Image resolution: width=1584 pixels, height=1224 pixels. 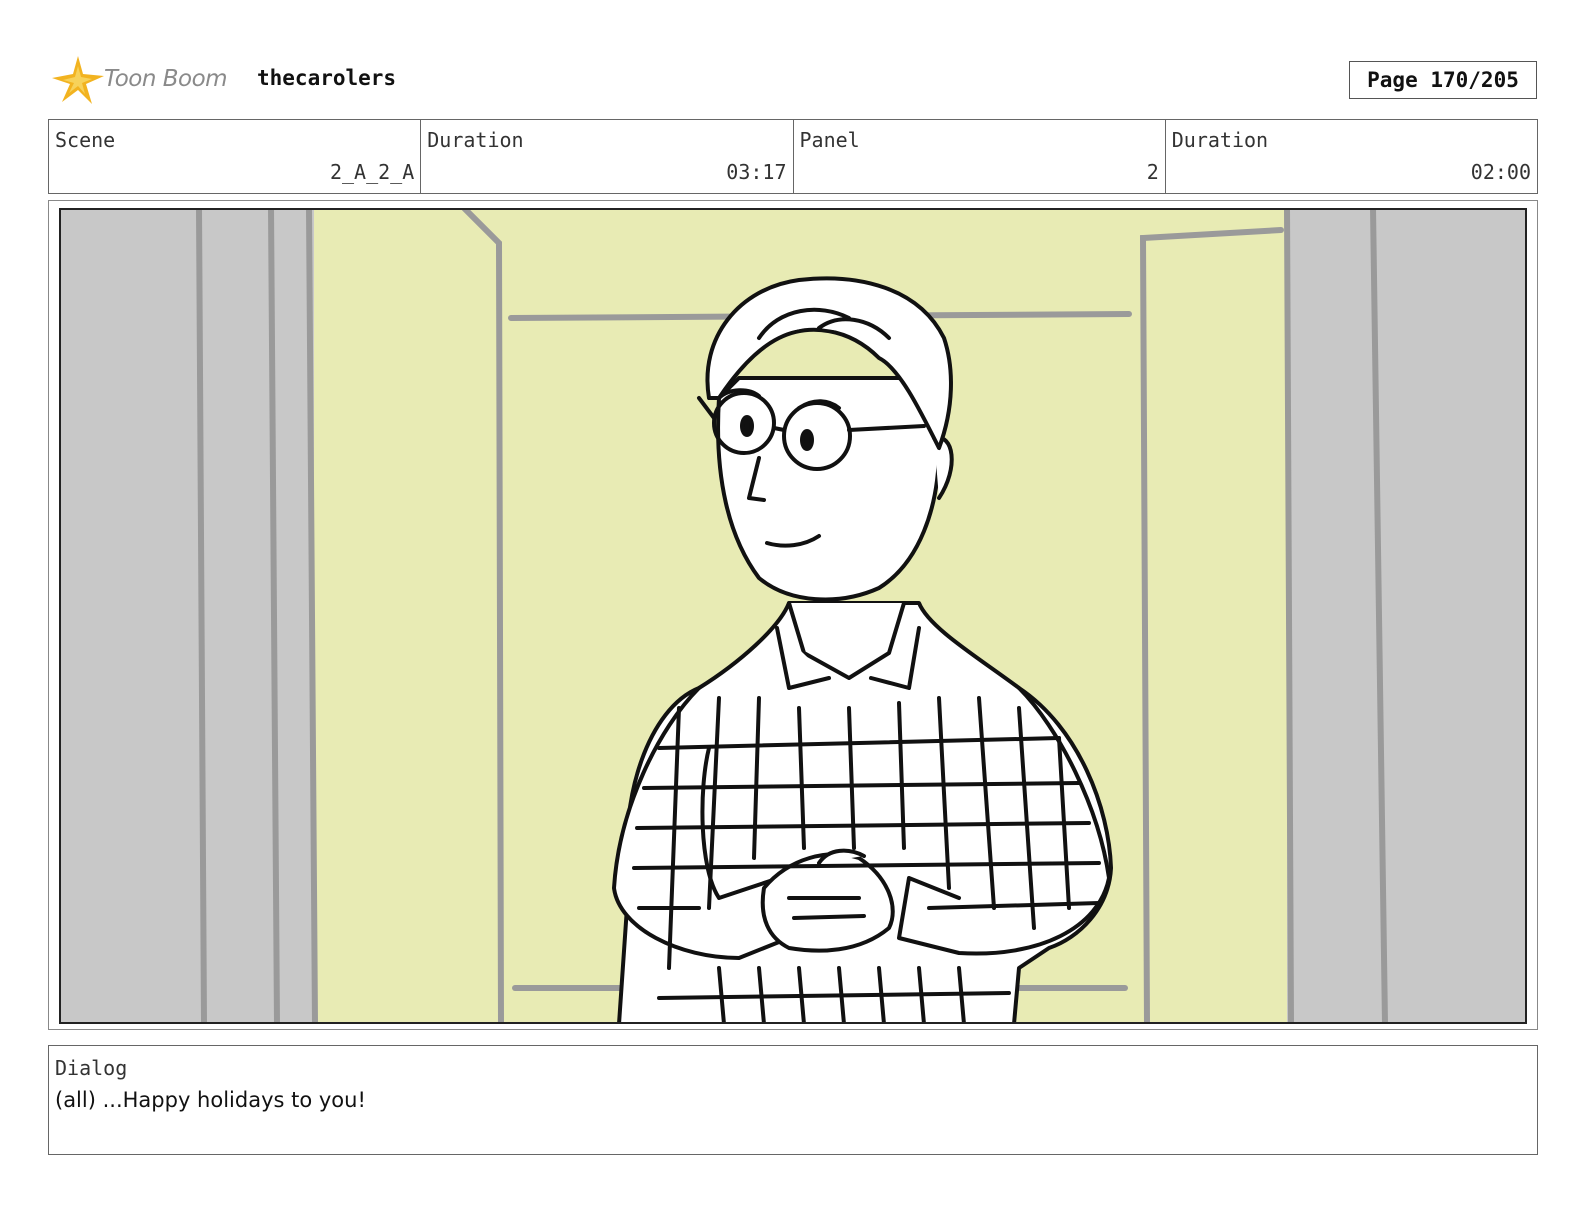 What do you see at coordinates (235, 156) in the screenshot?
I see `scene-cell: Scene 2_A_2_A` at bounding box center [235, 156].